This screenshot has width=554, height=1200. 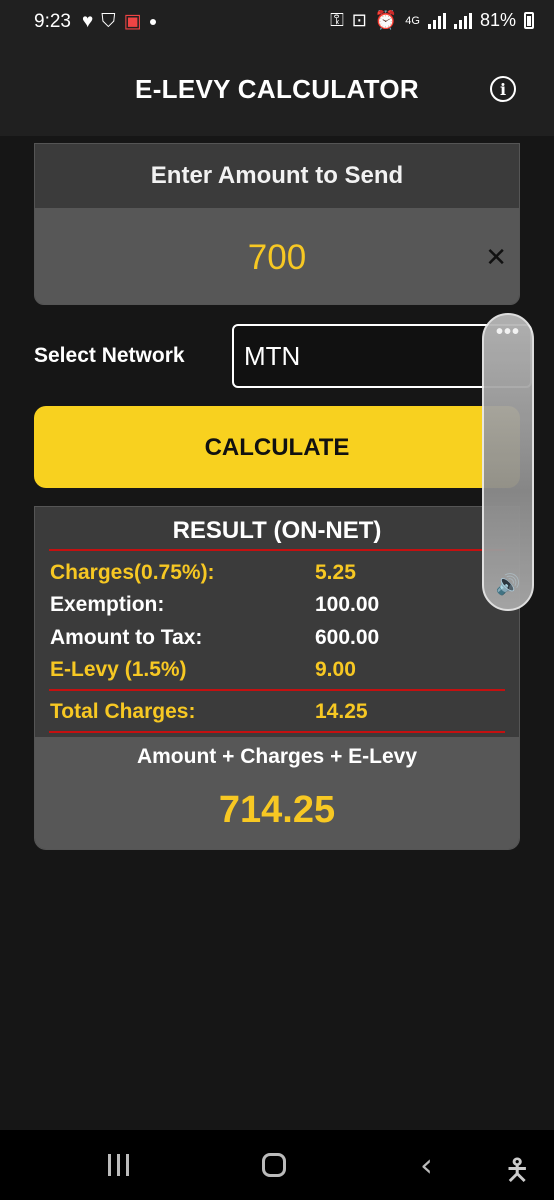 What do you see at coordinates (412, 20) in the screenshot?
I see `network-type-icon: 4G` at bounding box center [412, 20].